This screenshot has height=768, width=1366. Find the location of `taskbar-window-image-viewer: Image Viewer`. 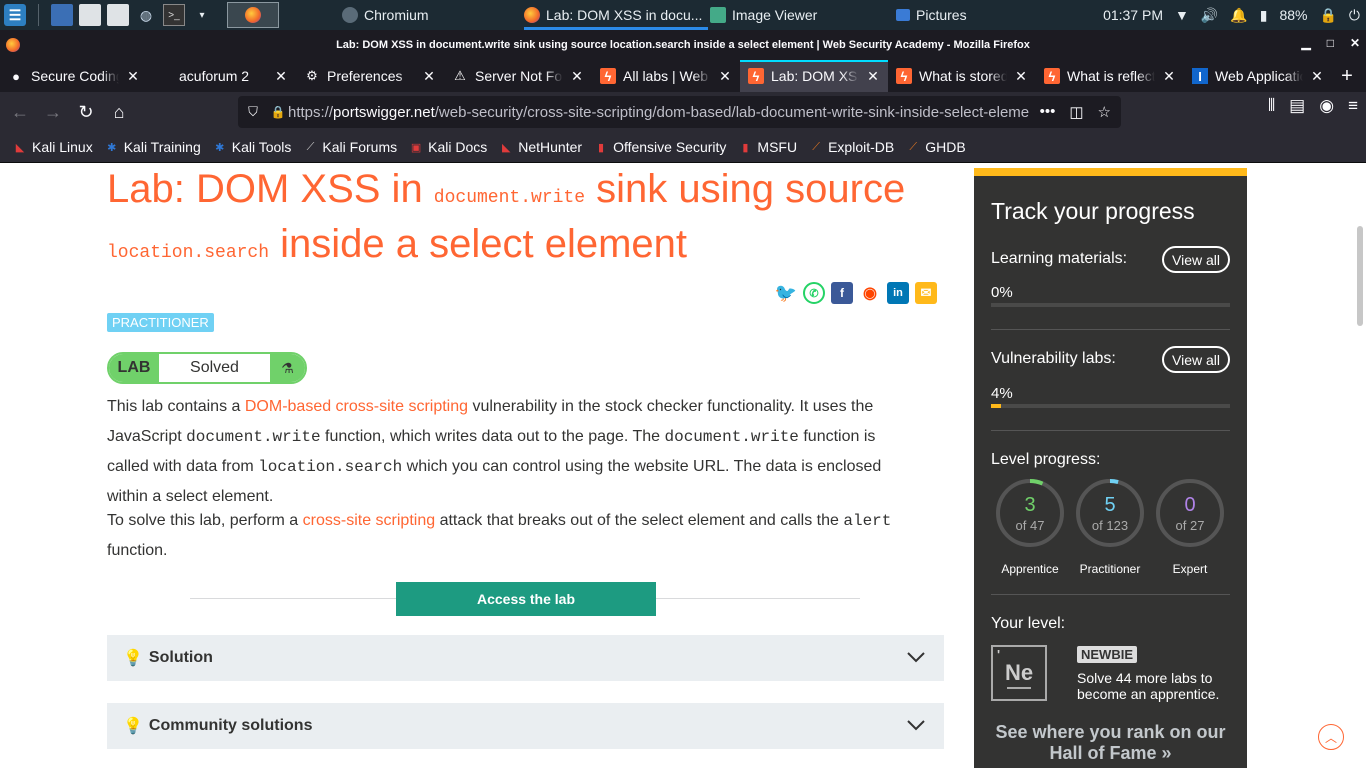

taskbar-window-image-viewer: Image Viewer is located at coordinates (763, 15).